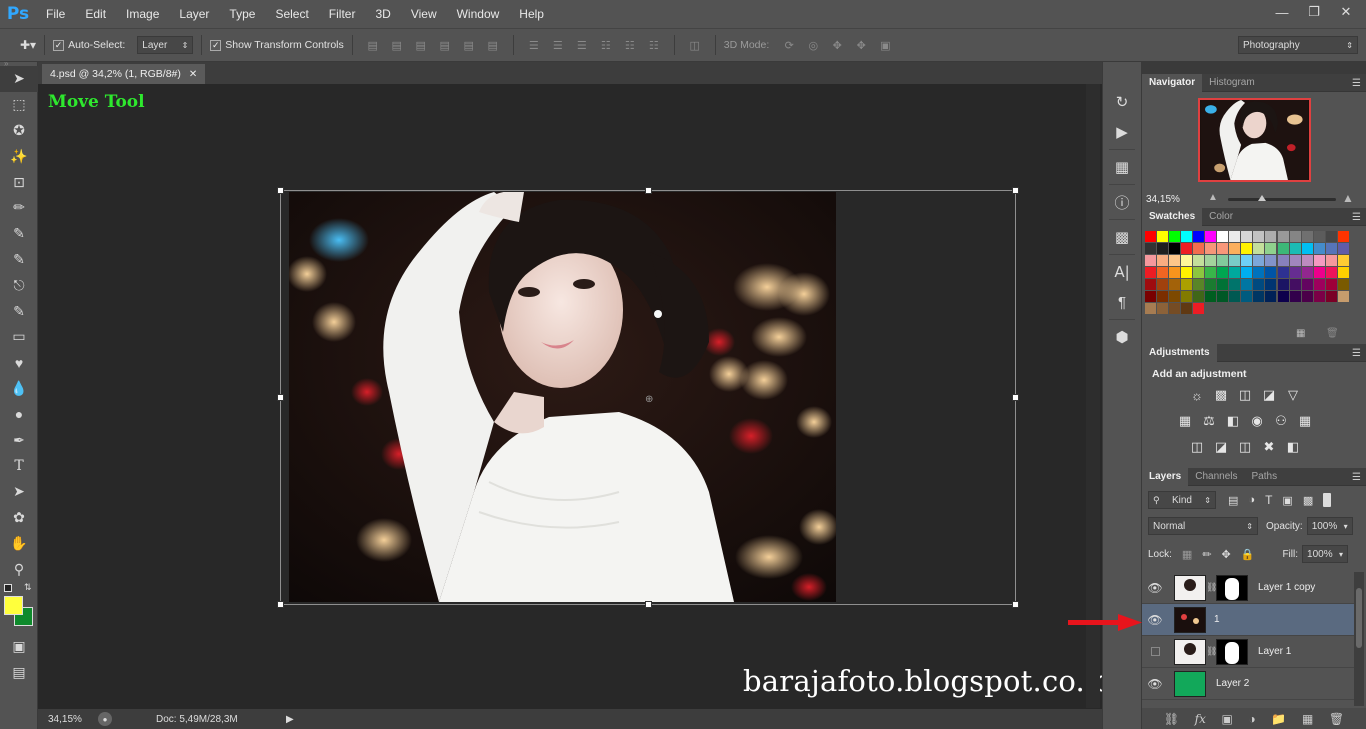  What do you see at coordinates (1233, 421) in the screenshot?
I see `black-white-icon: ◧` at bounding box center [1233, 421].